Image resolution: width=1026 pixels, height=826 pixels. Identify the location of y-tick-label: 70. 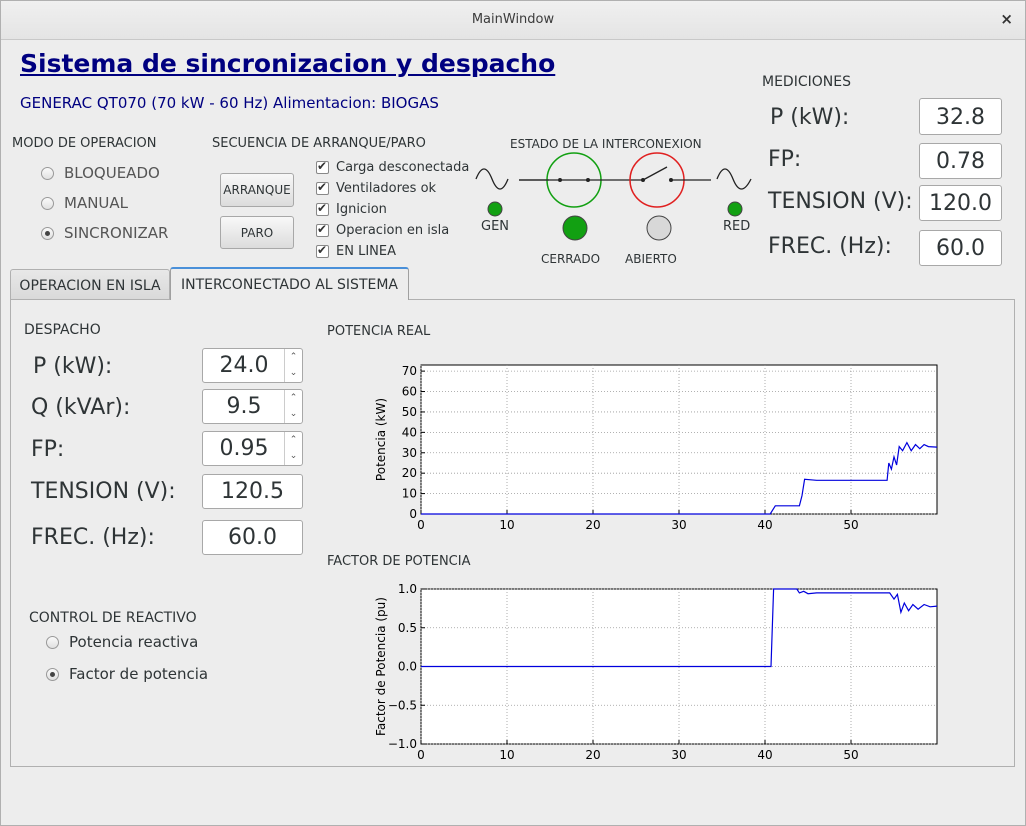
(409, 371).